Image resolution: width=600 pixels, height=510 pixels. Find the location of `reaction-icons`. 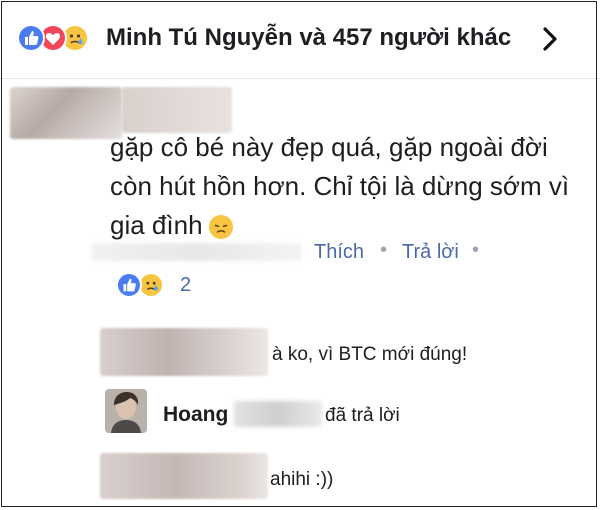

reaction-icons is located at coordinates (57, 38).